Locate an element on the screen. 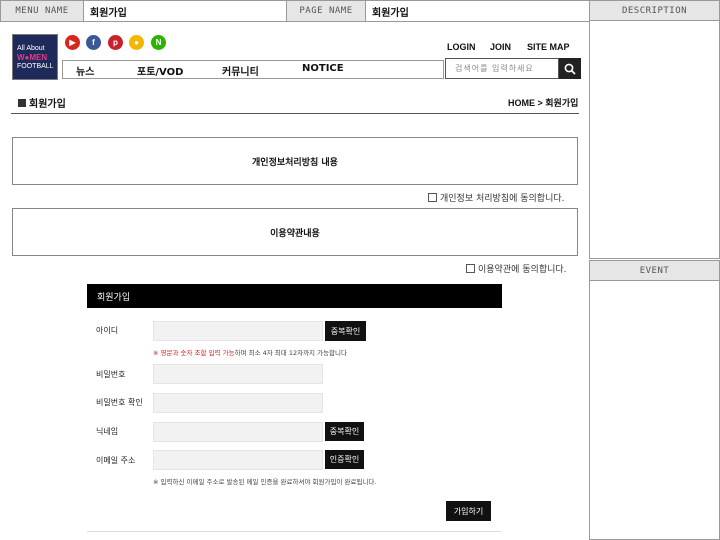 The image size is (720, 540). privacy-policy-box: 개인정보처리방침 내용 is located at coordinates (295, 161).